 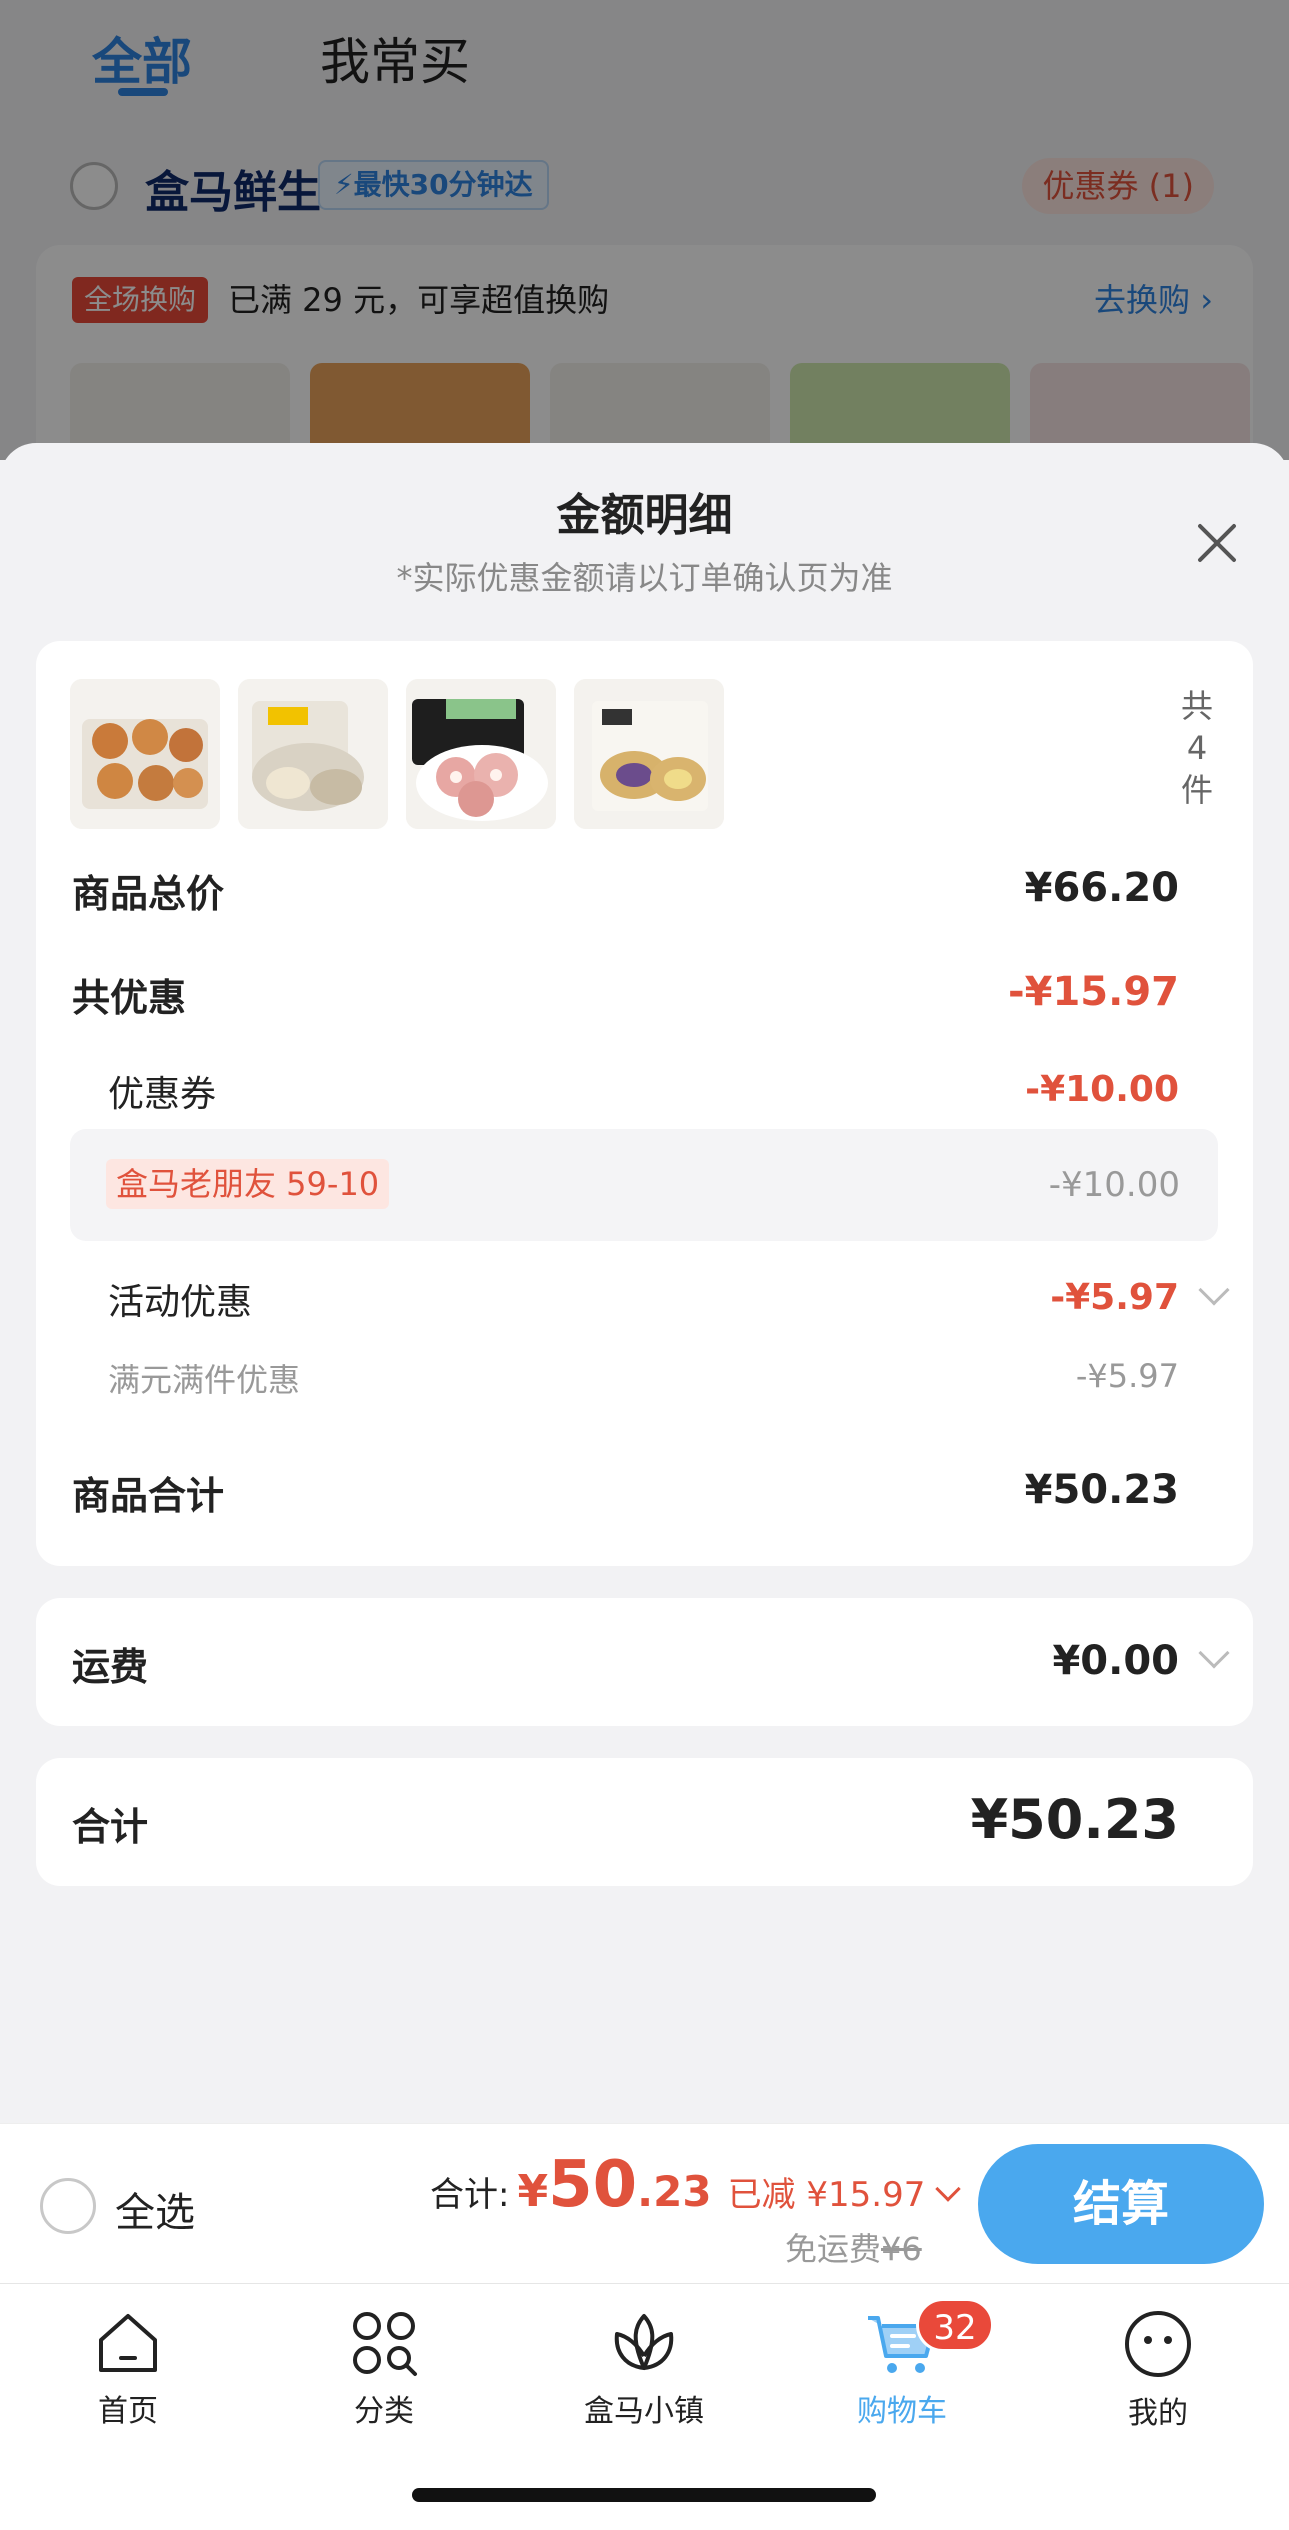 I want to click on subtotal-label: 商品总价, so click(x=148, y=894).